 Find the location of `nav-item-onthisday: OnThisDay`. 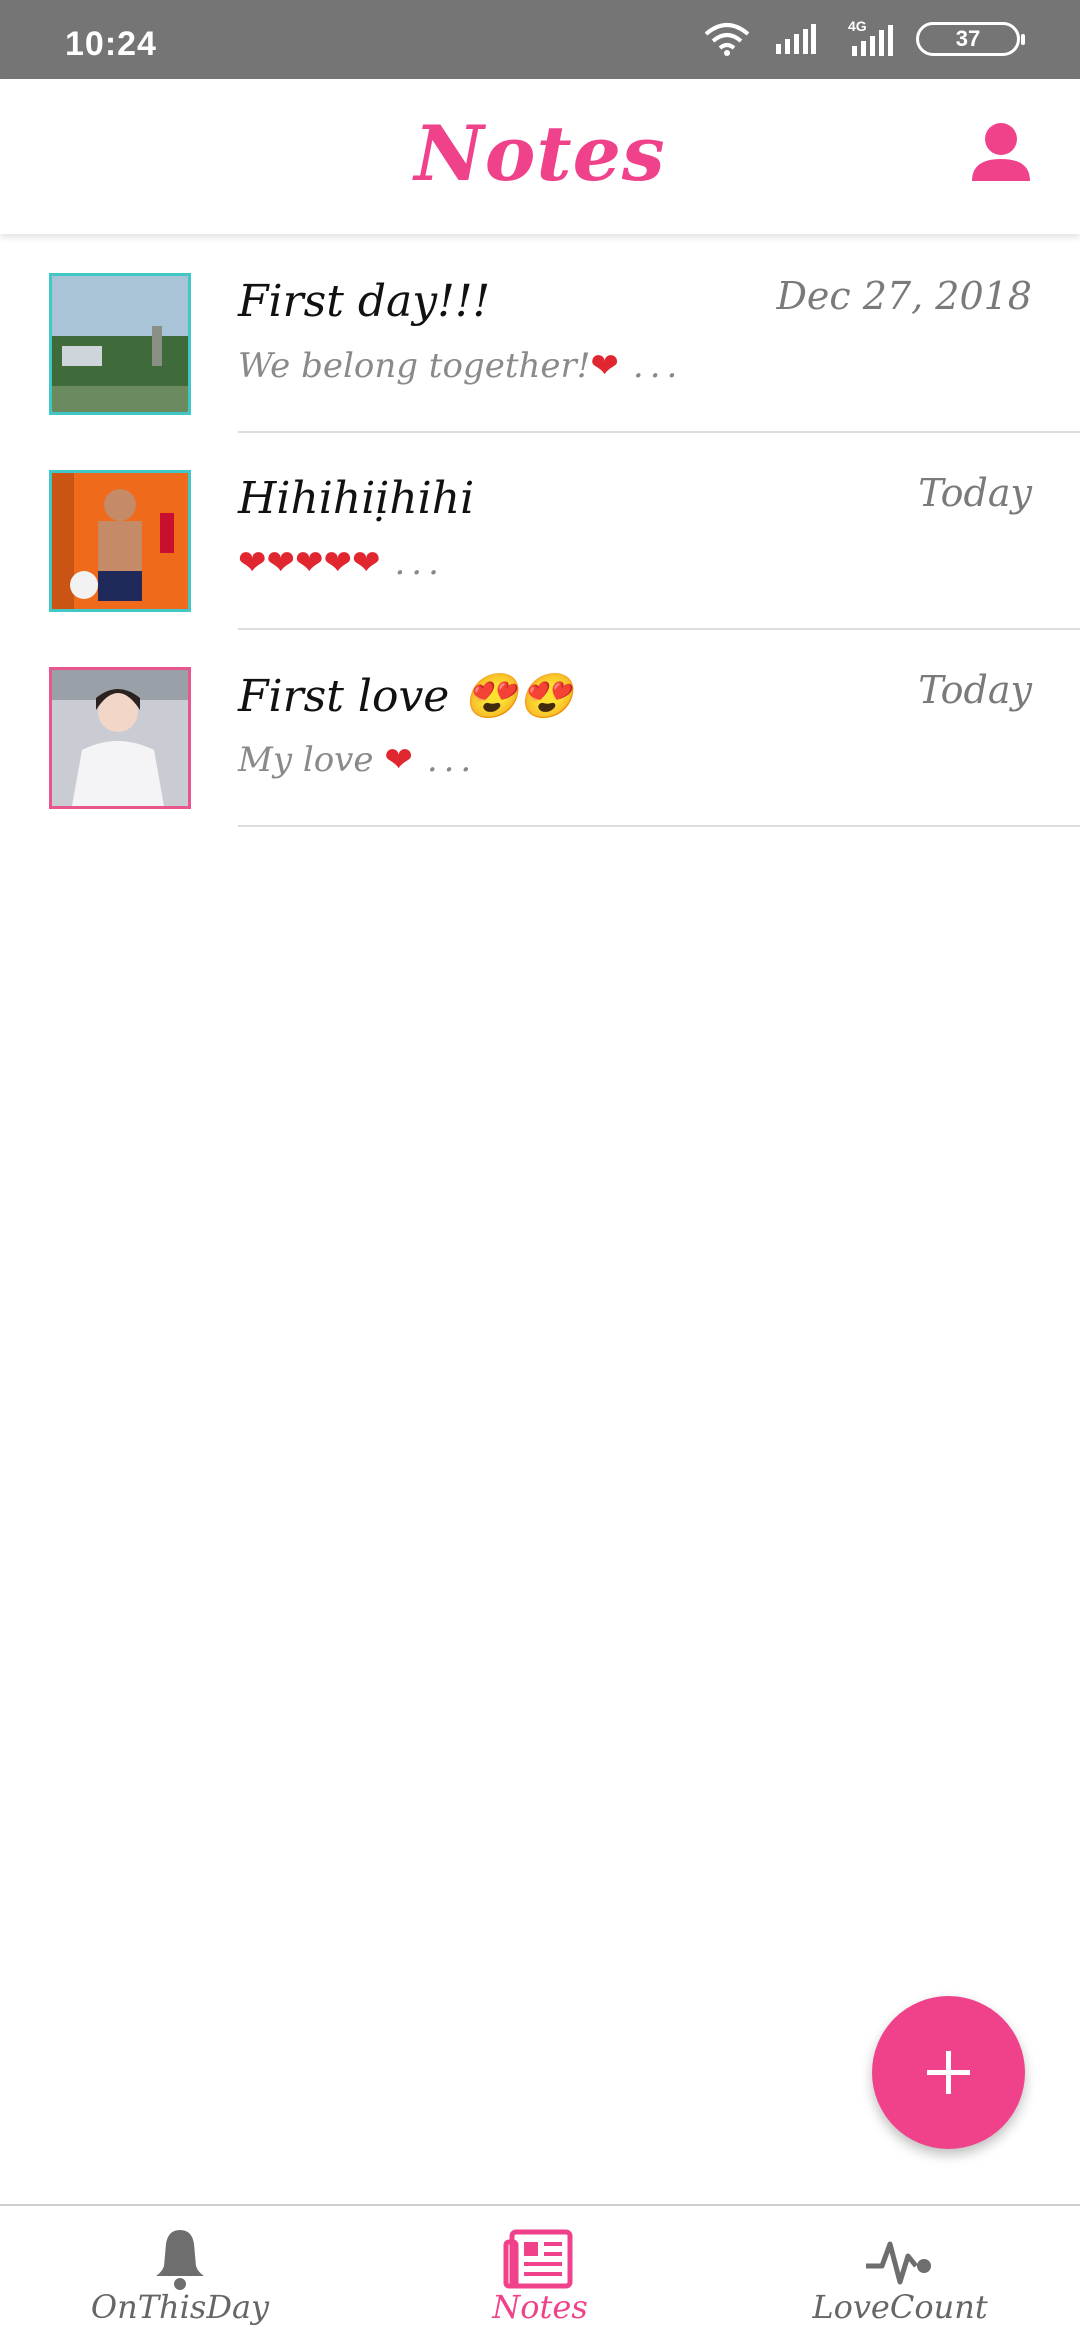

nav-item-onthisday: OnThisDay is located at coordinates (180, 2274).